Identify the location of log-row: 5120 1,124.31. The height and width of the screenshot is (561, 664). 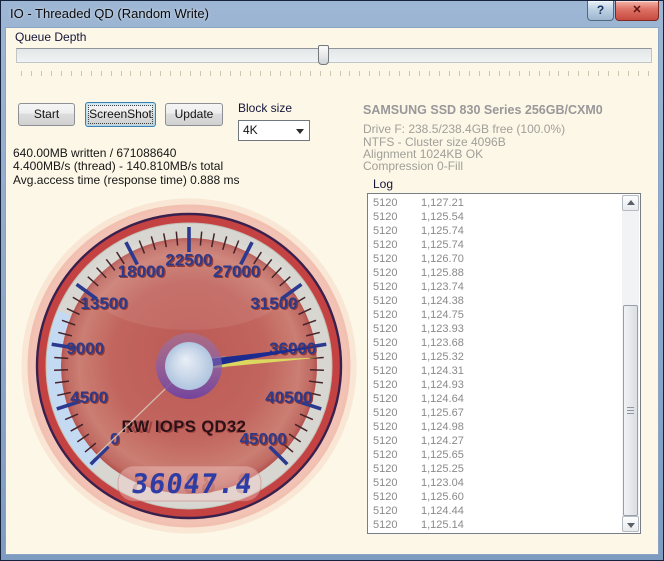
(495, 371).